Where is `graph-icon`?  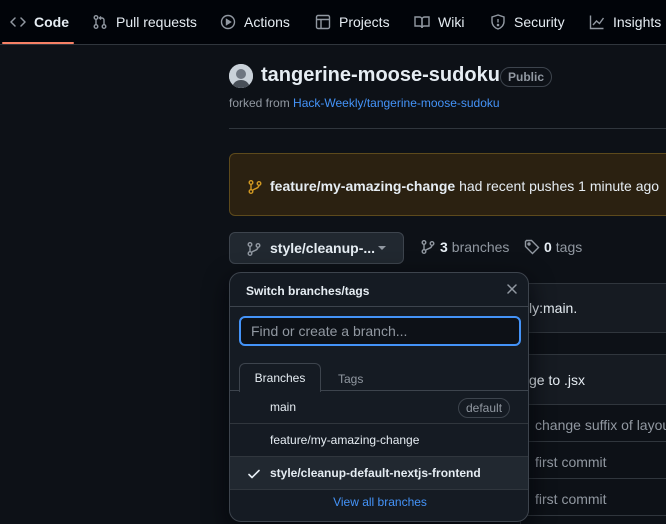 graph-icon is located at coordinates (597, 22).